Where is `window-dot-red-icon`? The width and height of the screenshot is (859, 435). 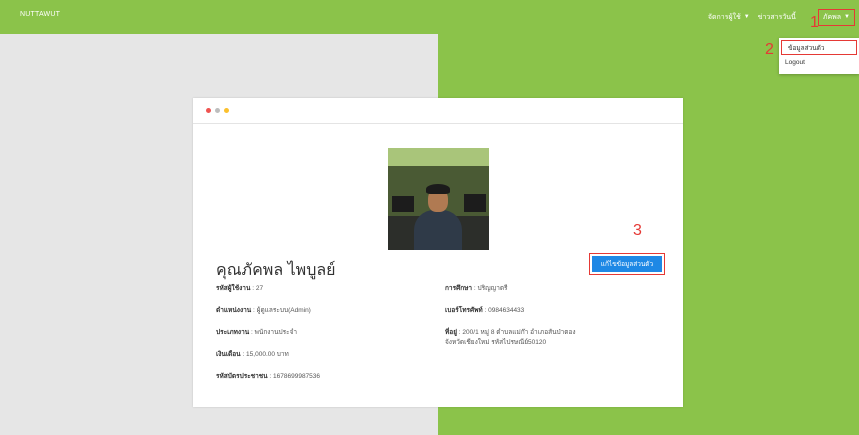 window-dot-red-icon is located at coordinates (208, 110).